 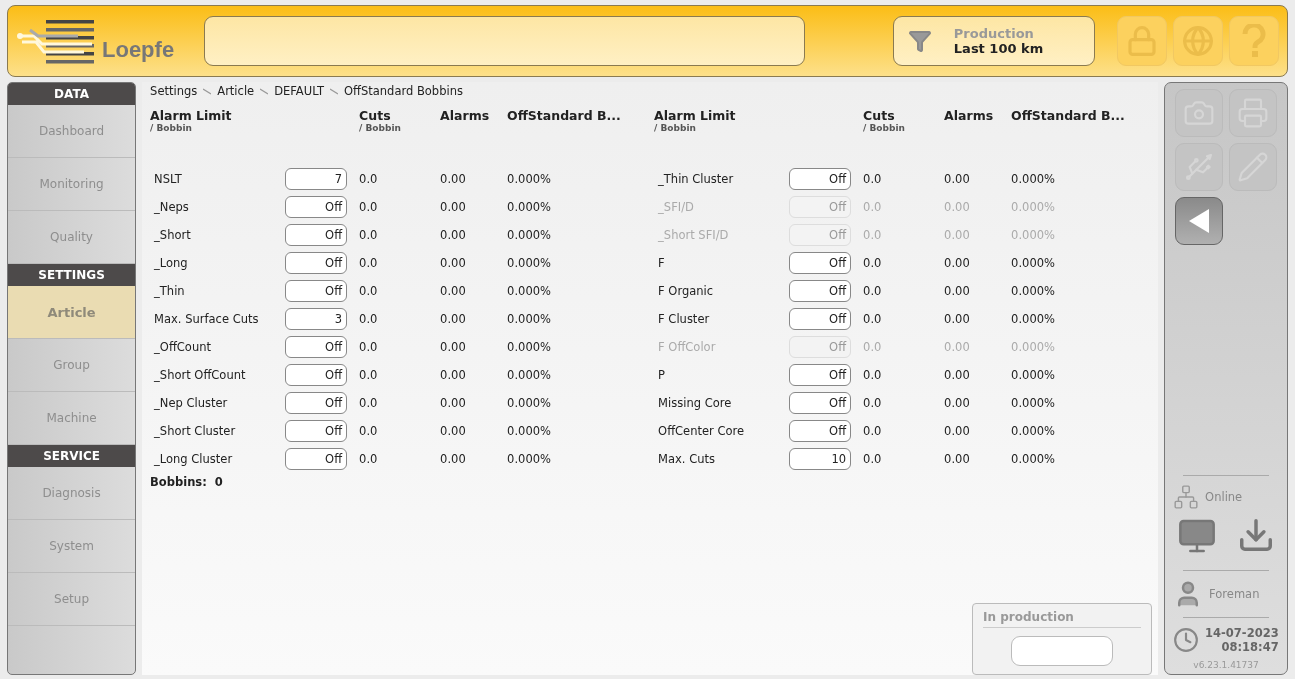 I want to click on row-label: Max. Surface Cuts, so click(x=206, y=319).